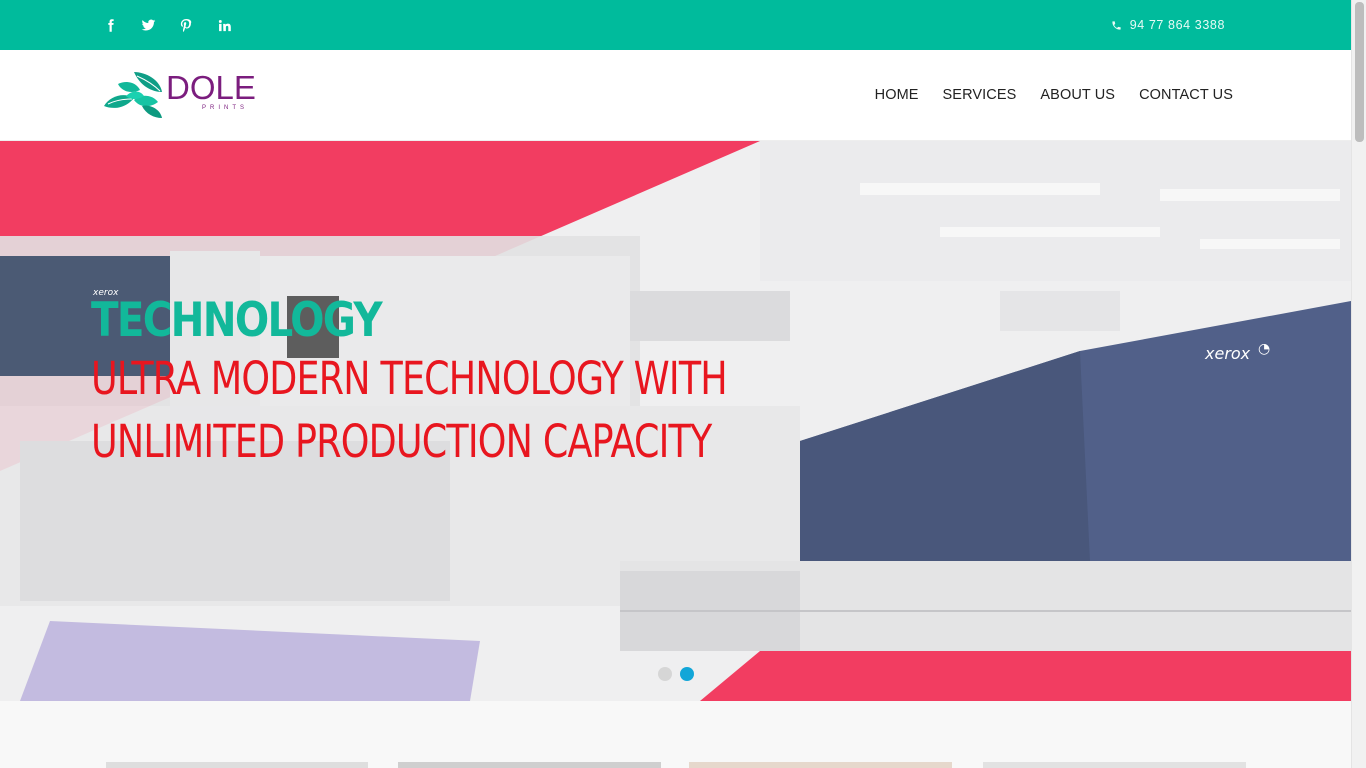 Image resolution: width=1366 pixels, height=768 pixels. I want to click on nav-services: SERVICES, so click(980, 95).